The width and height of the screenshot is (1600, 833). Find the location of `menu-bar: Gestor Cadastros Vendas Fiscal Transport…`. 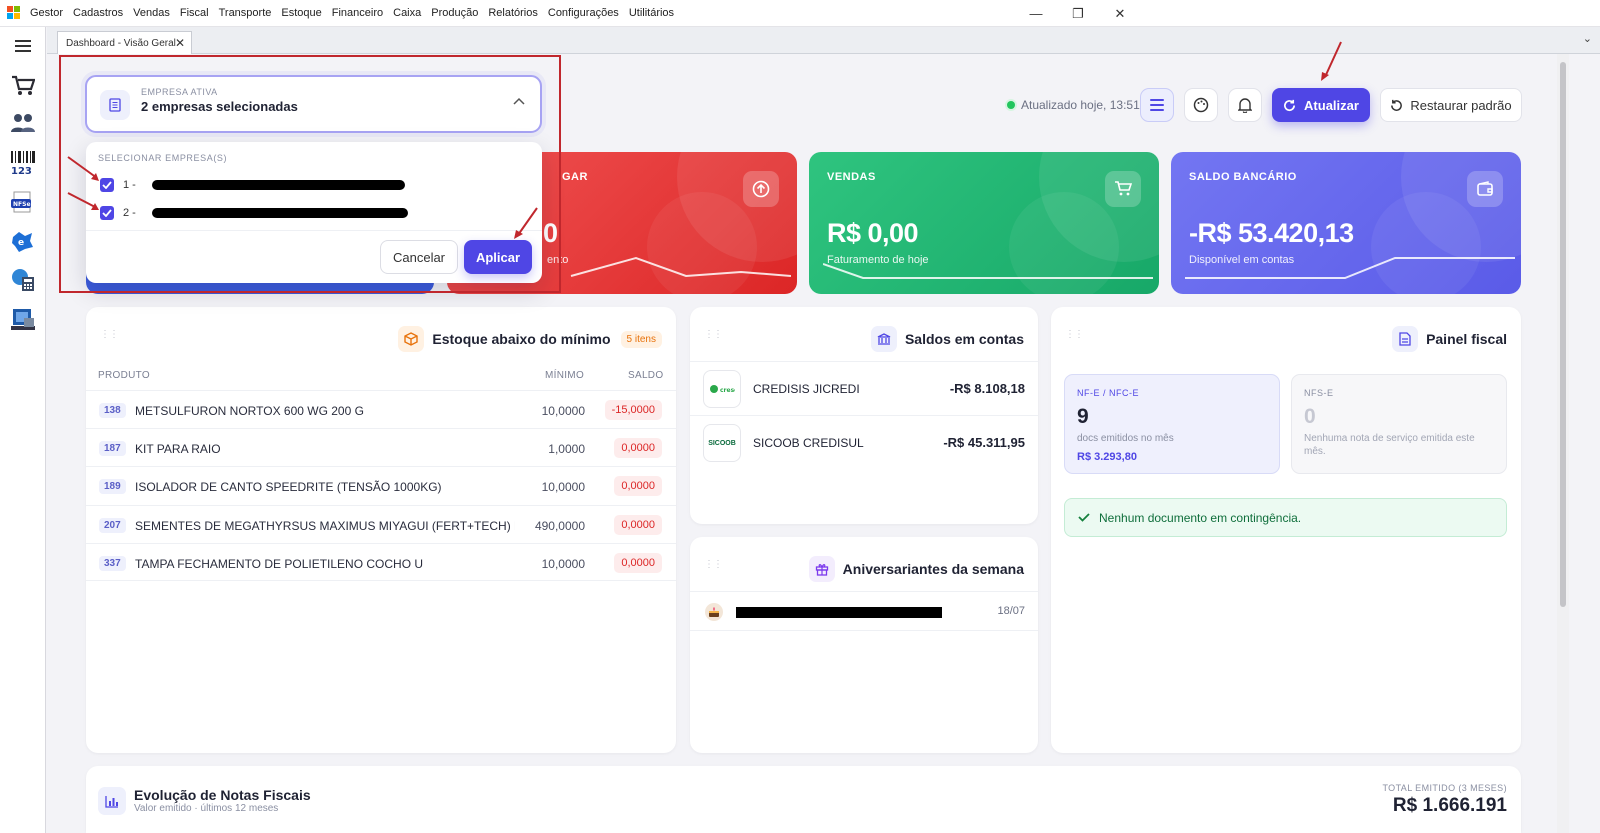

menu-bar: Gestor Cadastros Vendas Fiscal Transport… is located at coordinates (352, 13).